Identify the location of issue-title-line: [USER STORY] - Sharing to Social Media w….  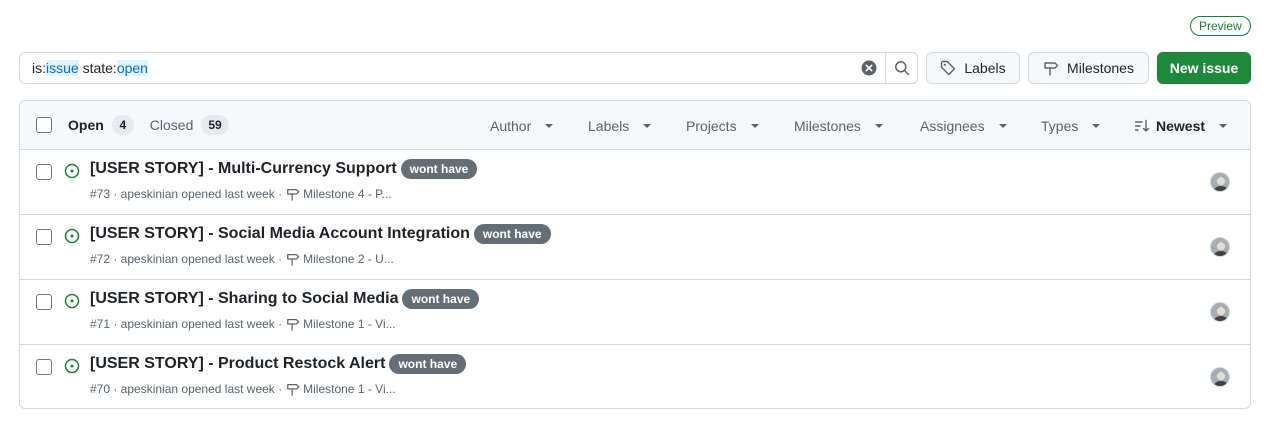
(285, 299).